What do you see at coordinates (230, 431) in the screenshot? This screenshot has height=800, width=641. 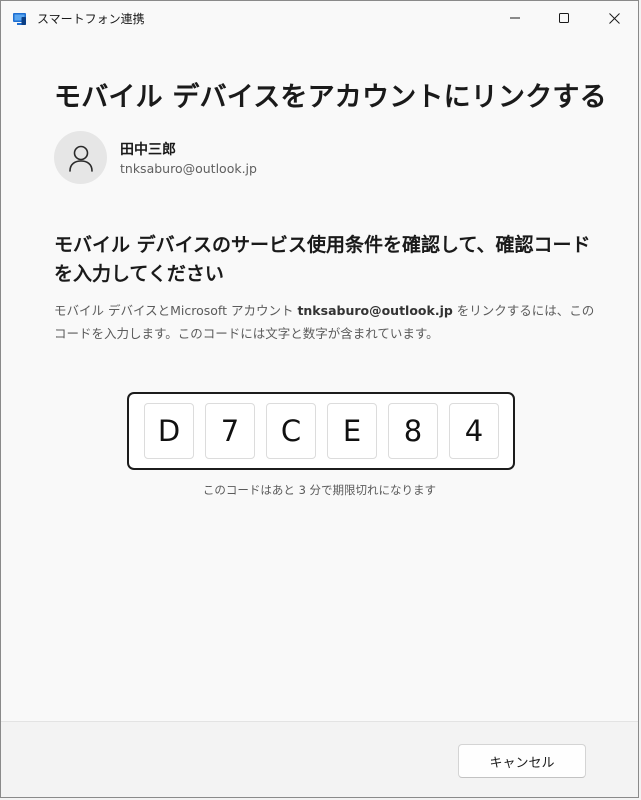 I see `code-char-2: 7` at bounding box center [230, 431].